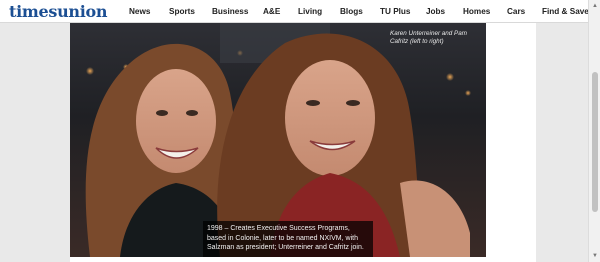  What do you see at coordinates (310, 11) in the screenshot?
I see `nav-item-living: Living` at bounding box center [310, 11].